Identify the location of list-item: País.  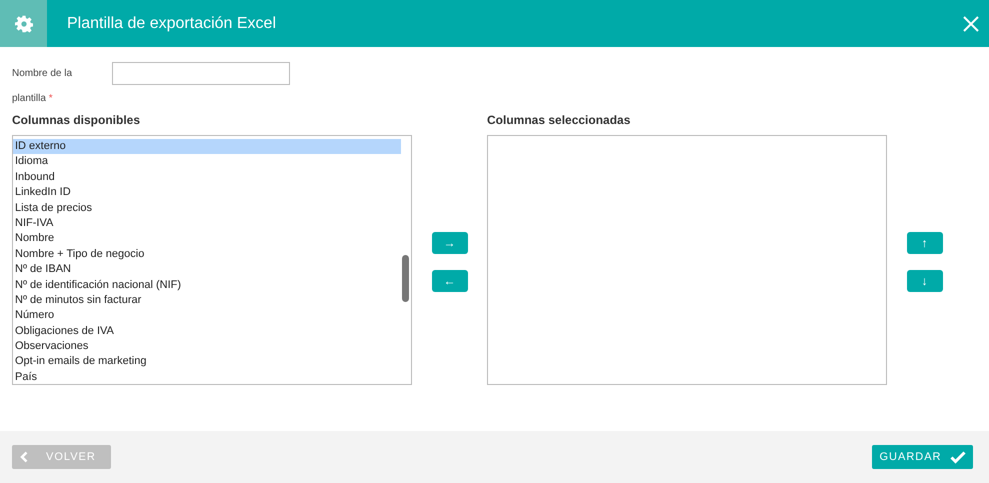
(207, 378).